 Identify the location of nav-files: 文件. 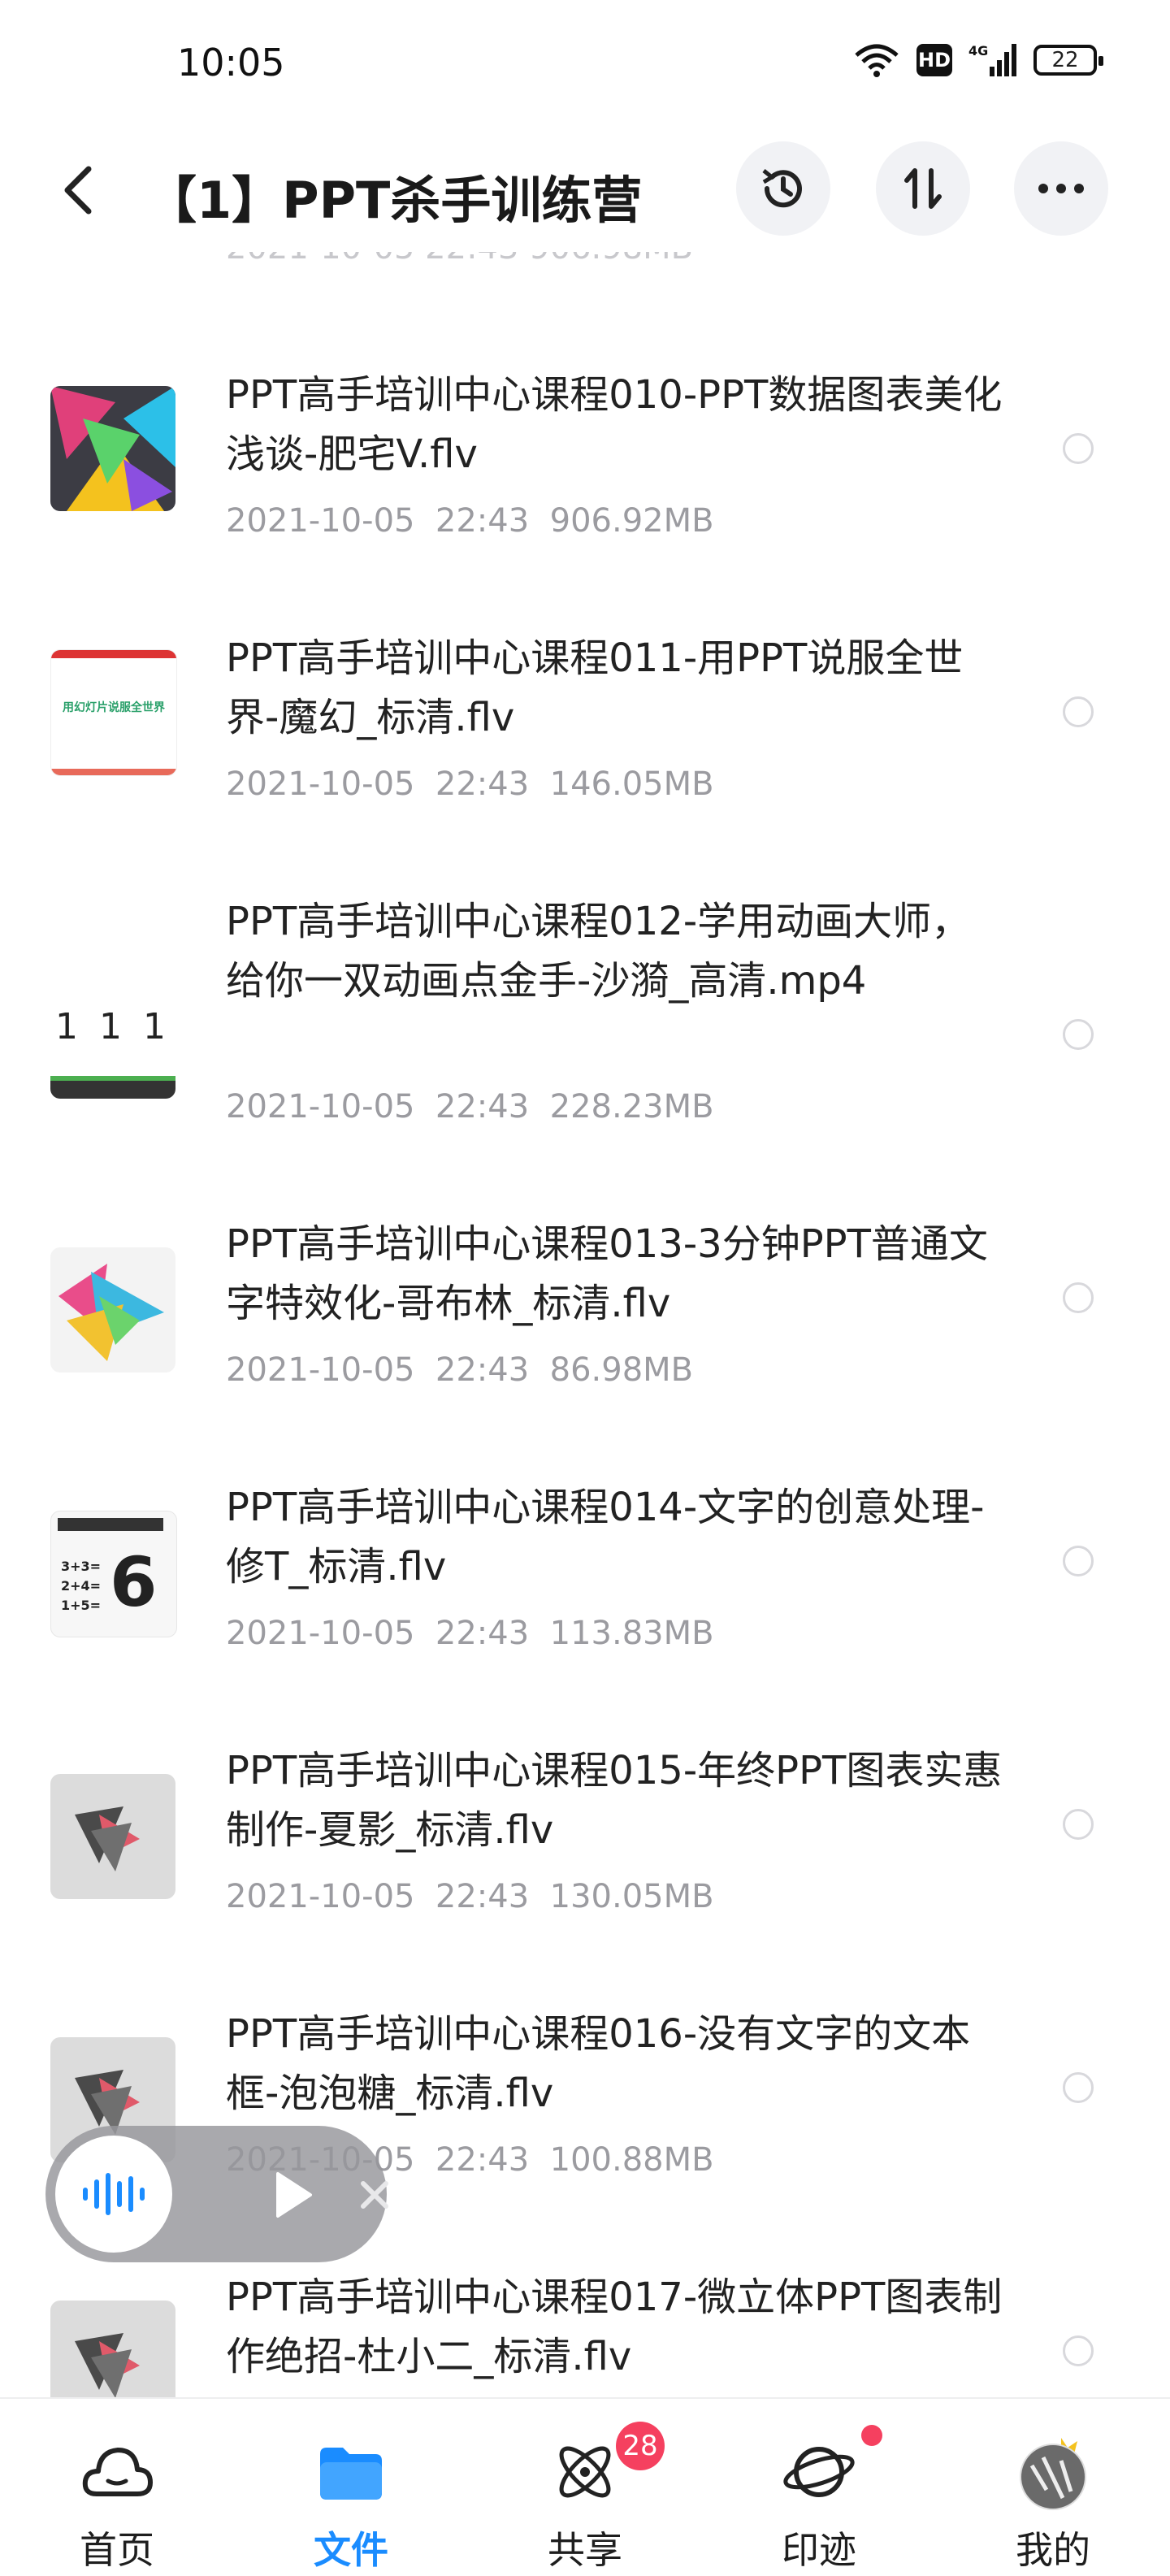
(351, 2487).